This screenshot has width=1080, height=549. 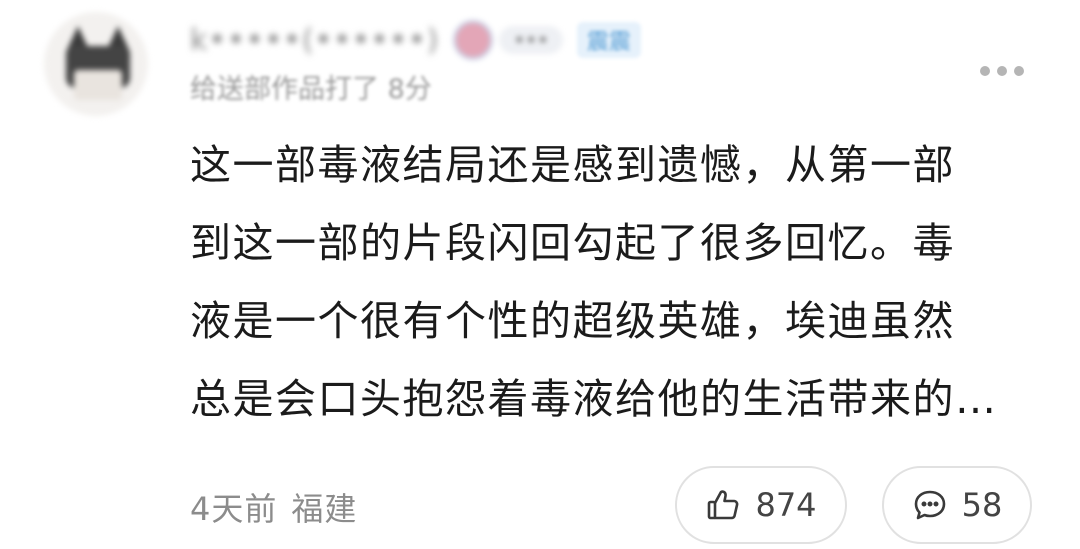 I want to click on like-button: 874, so click(x=761, y=505).